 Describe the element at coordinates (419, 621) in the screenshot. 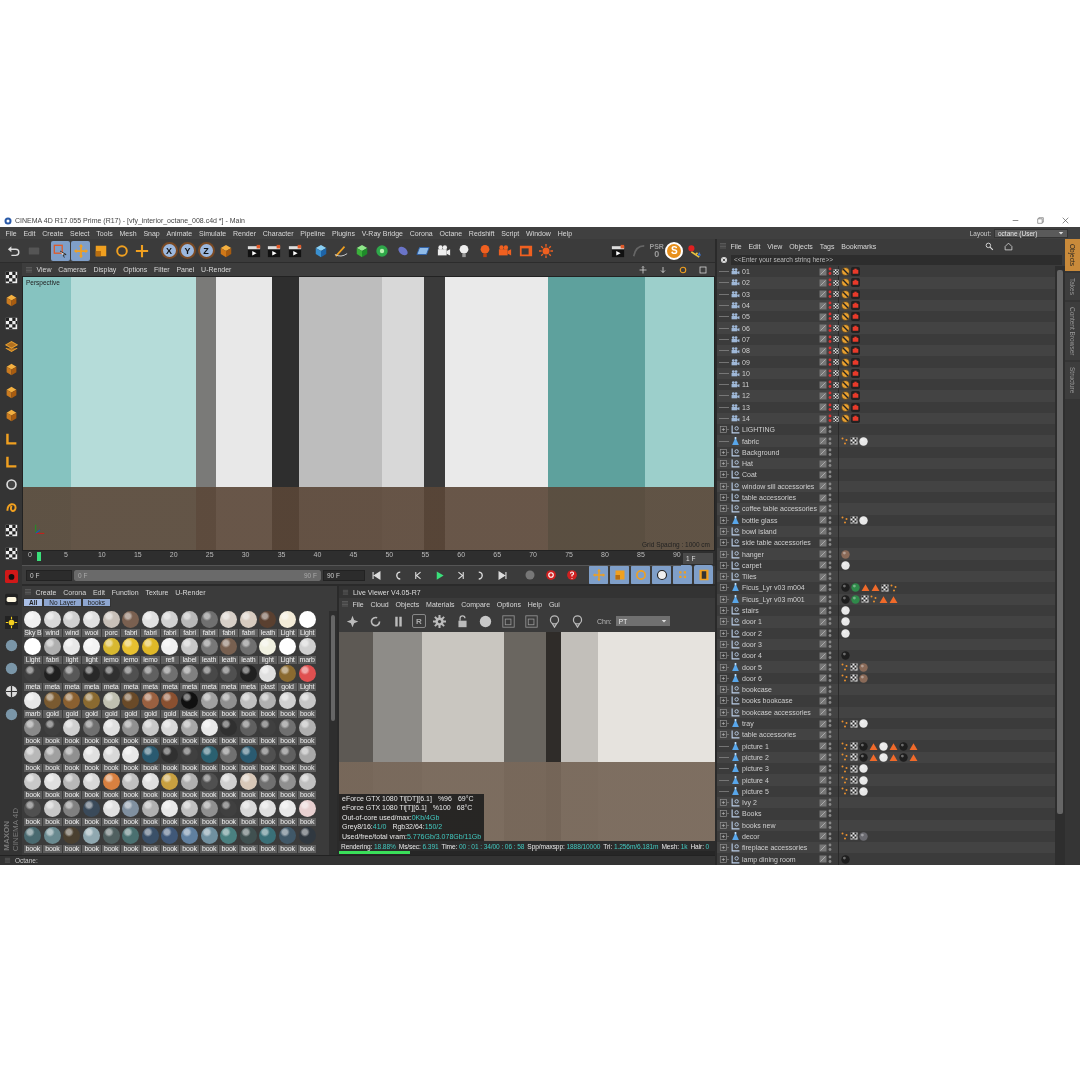

I see `region-render-button: R` at that location.